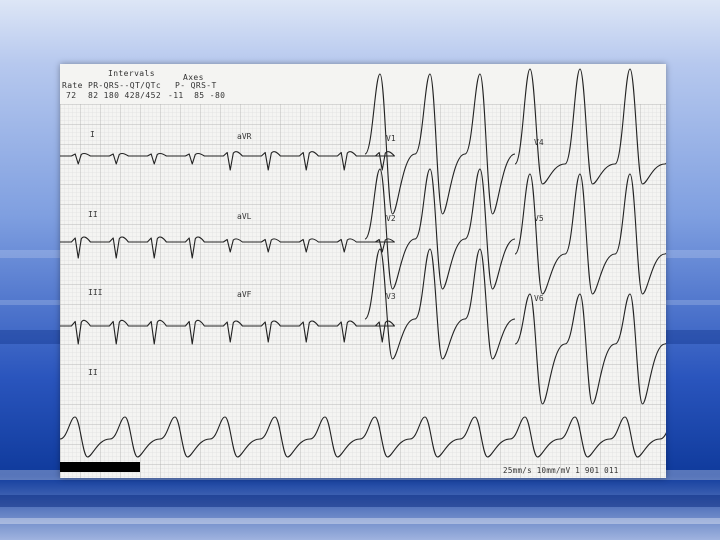  Describe the element at coordinates (197, 95) in the screenshot. I see `axes-values: -11 85 -80` at that location.